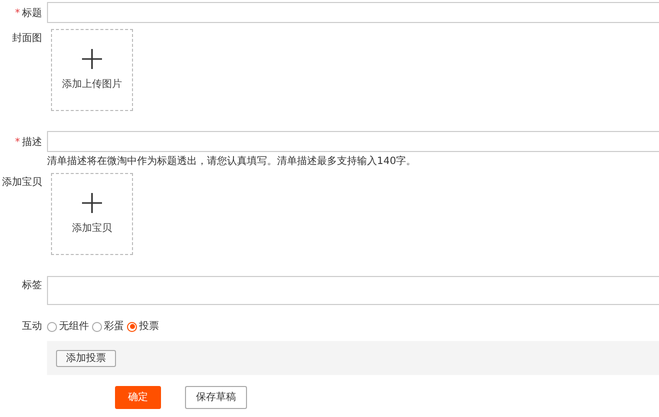  I want to click on save-draft-button: 保存草稿, so click(216, 397).